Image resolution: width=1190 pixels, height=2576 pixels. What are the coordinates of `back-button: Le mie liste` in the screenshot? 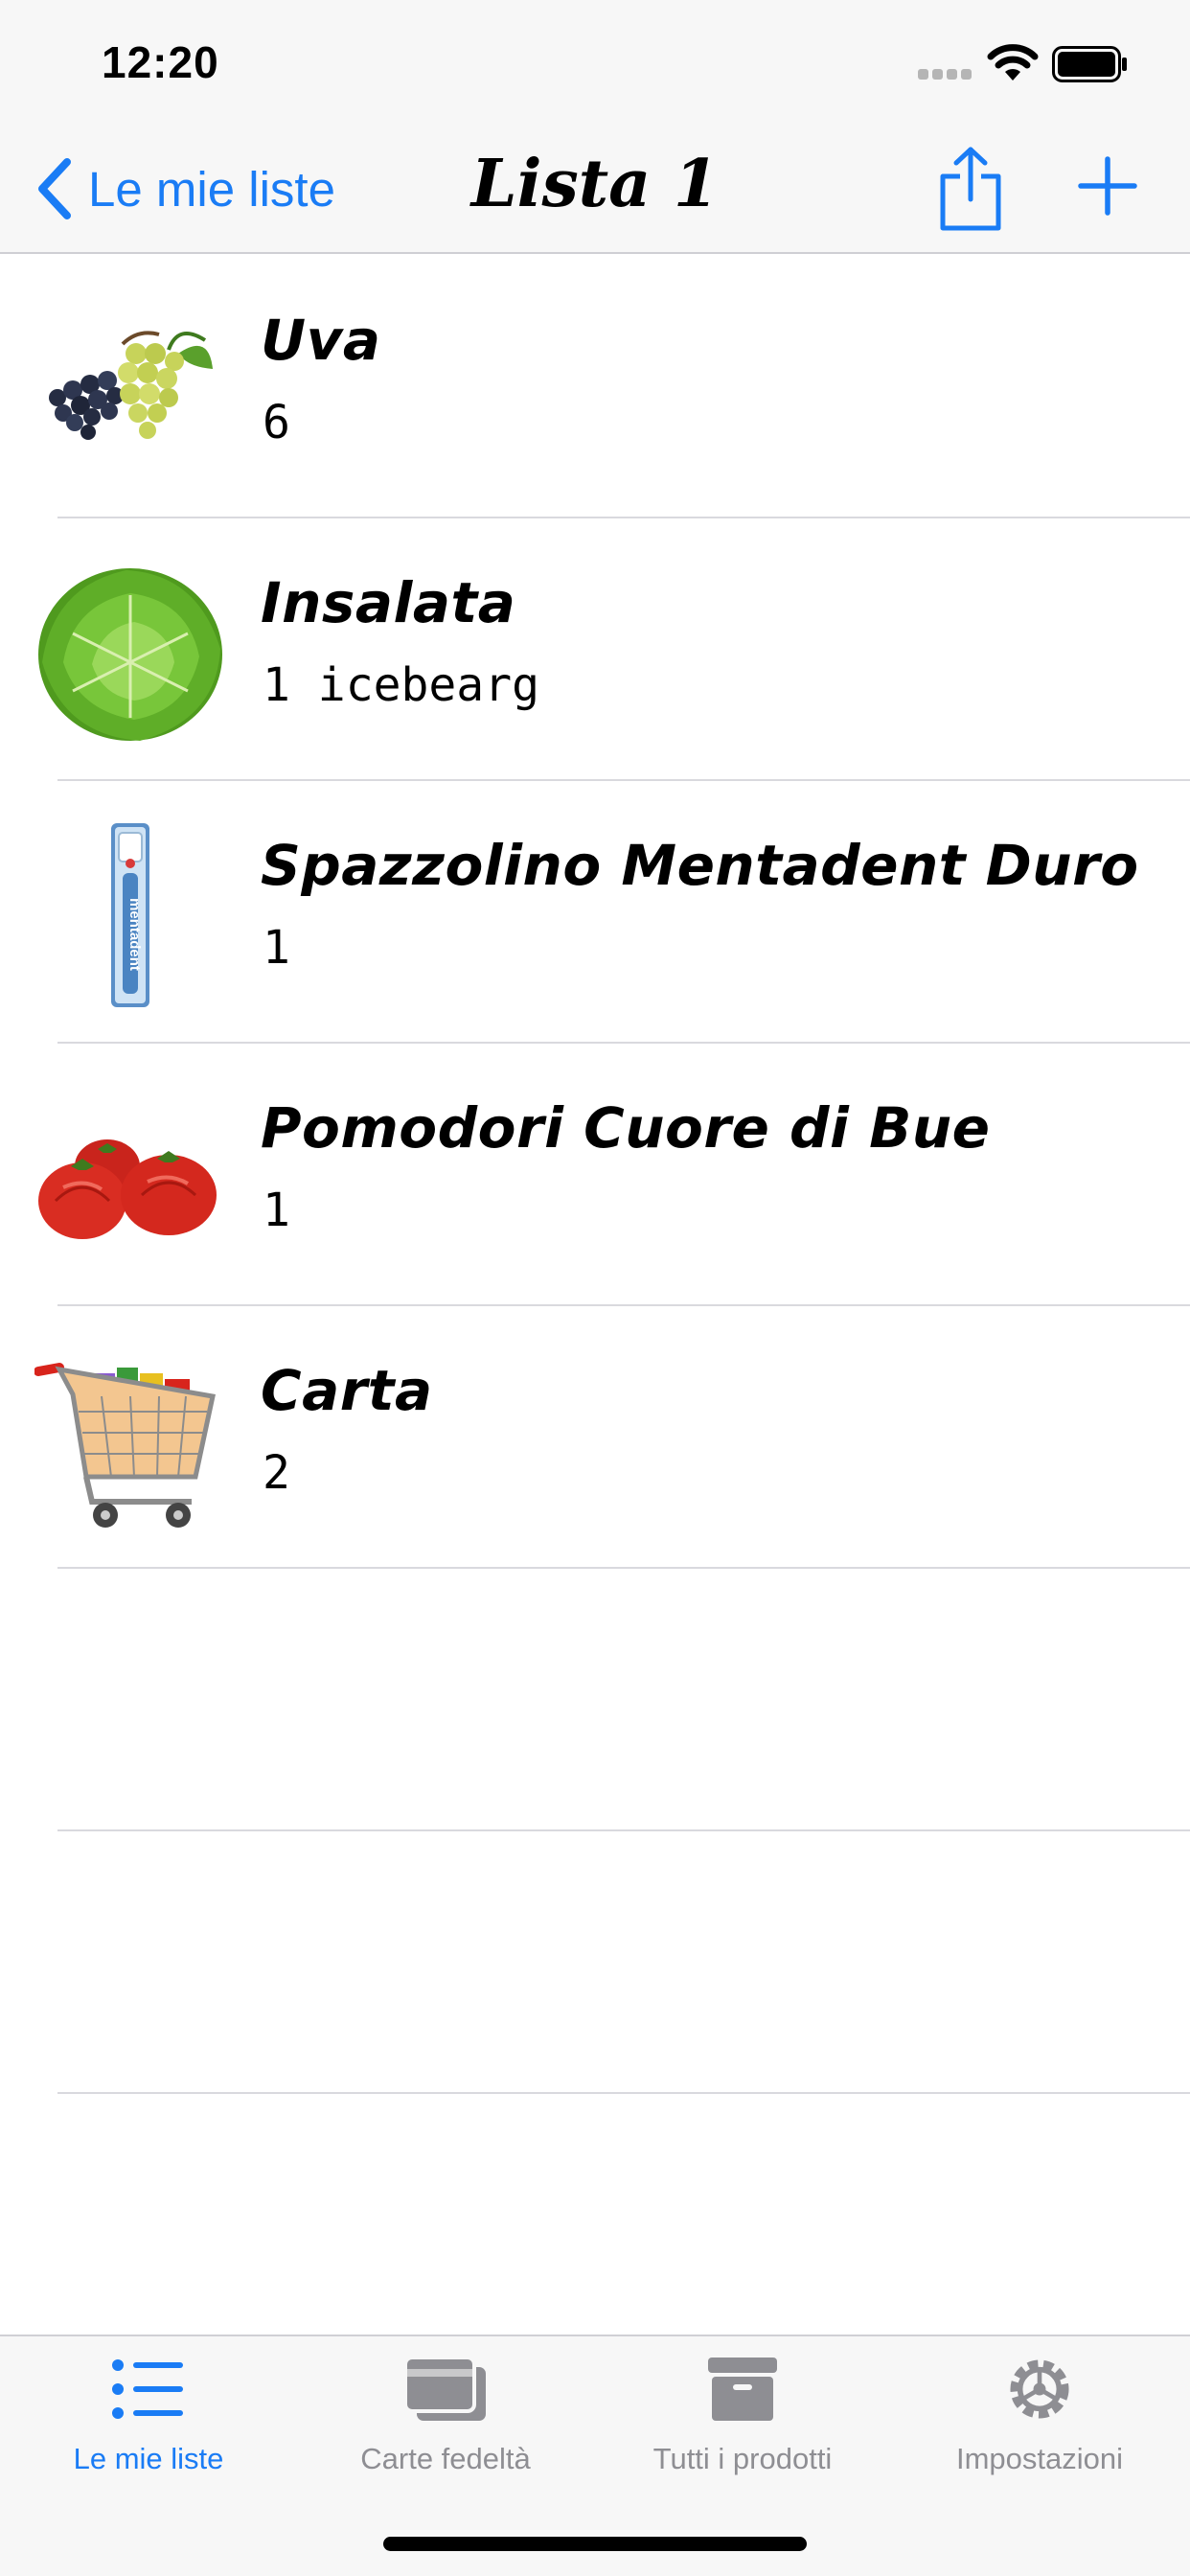 It's located at (185, 188).